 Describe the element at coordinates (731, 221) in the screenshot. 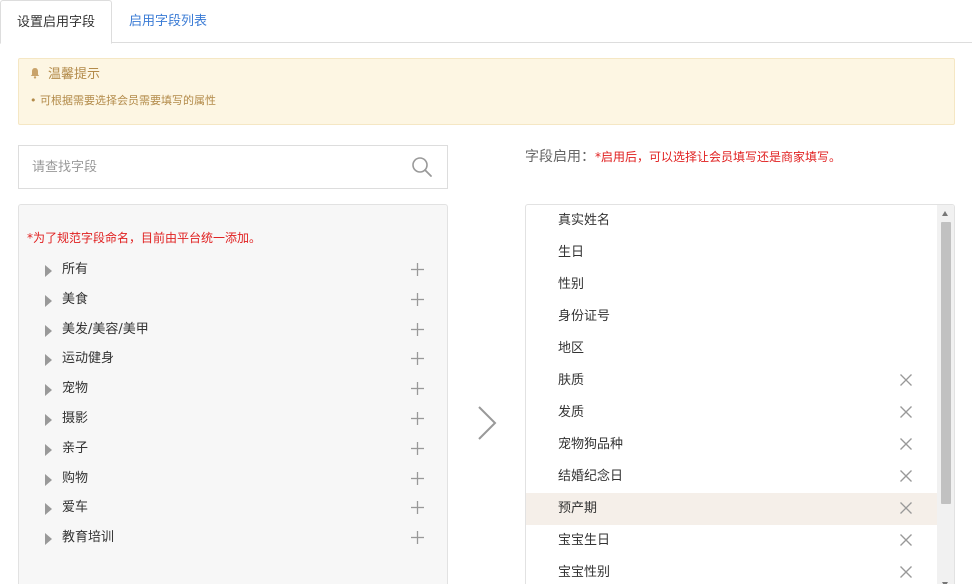

I see `field-row: 真实姓名` at that location.